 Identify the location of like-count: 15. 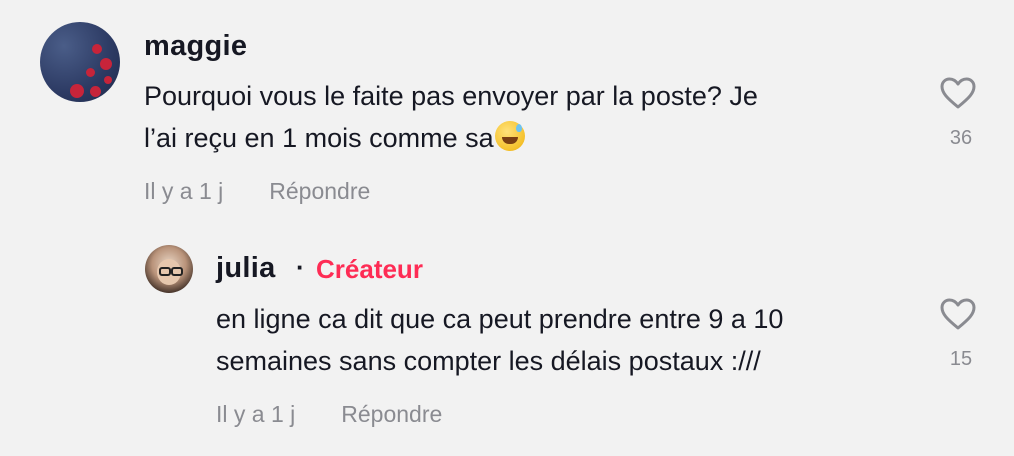
(961, 359).